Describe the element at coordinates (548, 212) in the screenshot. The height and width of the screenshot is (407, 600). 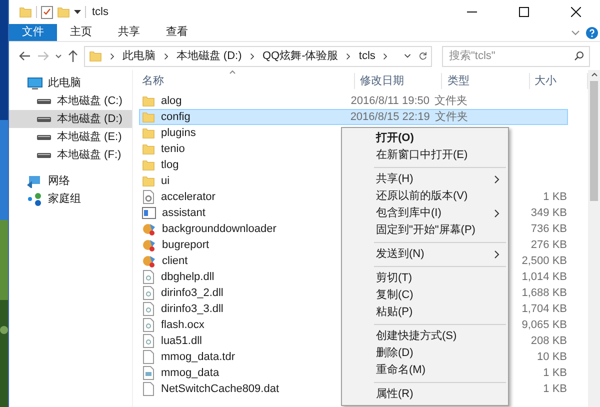
I see `size-cell: 349 KB` at that location.